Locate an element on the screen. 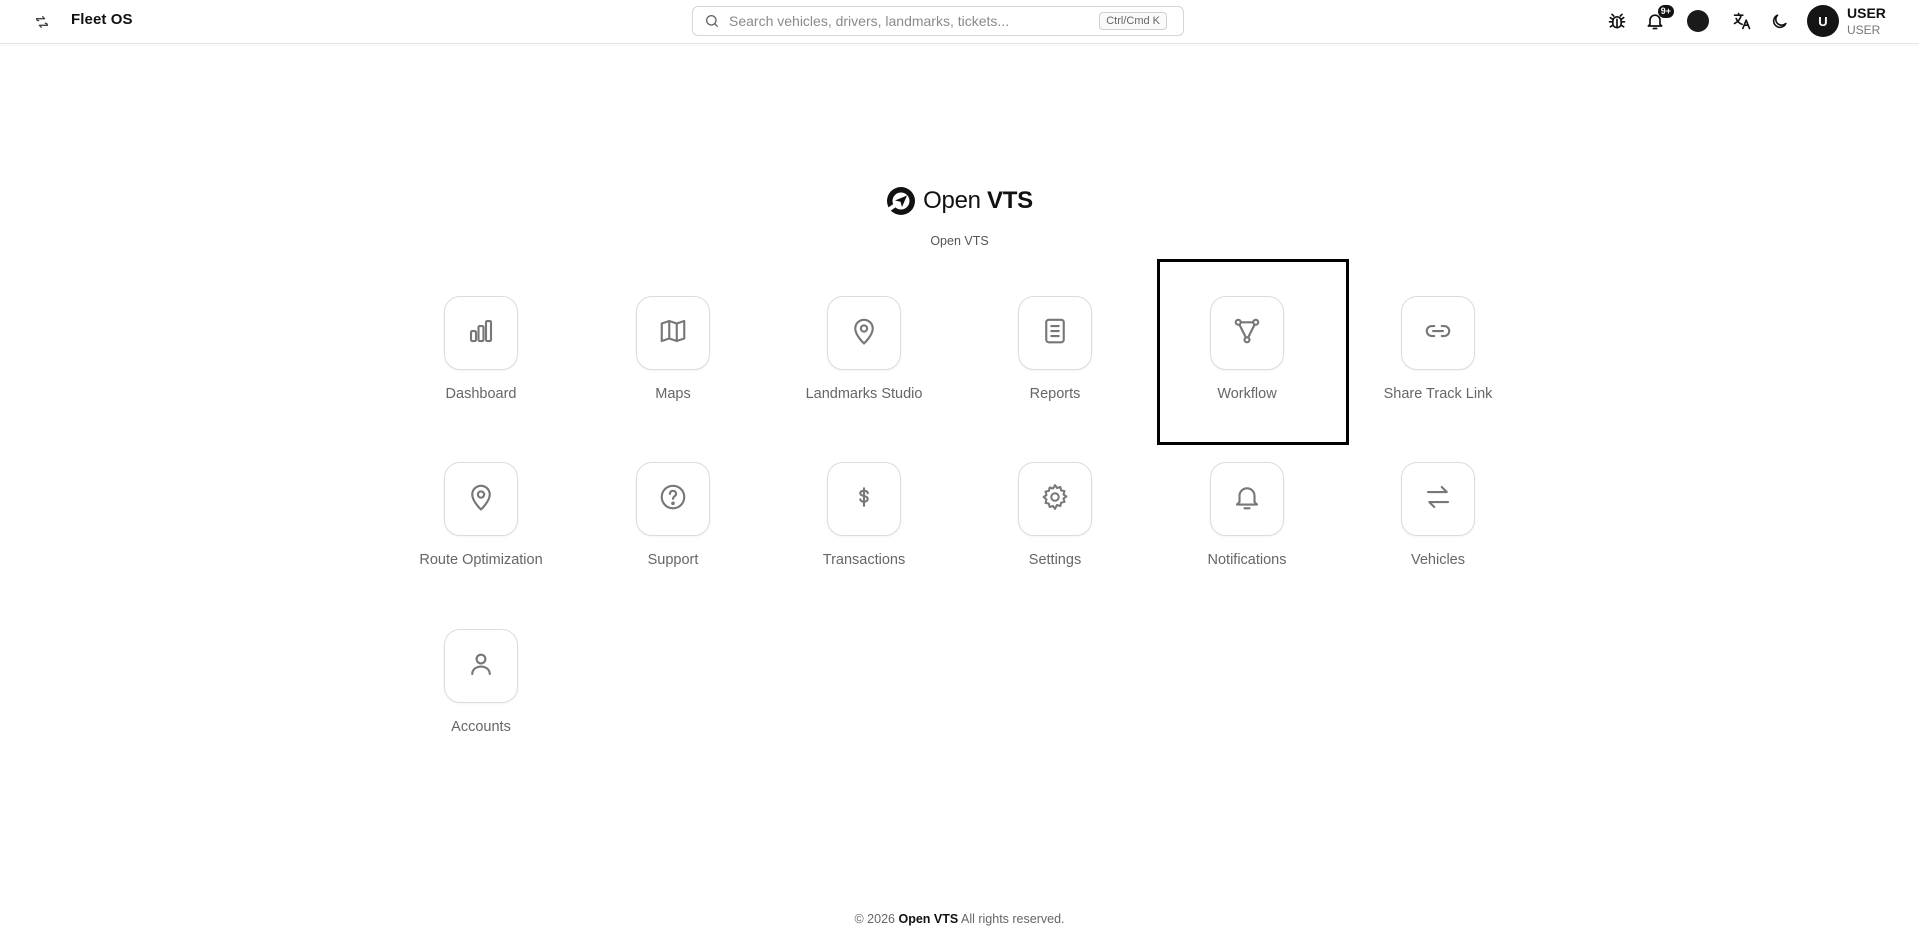  module-label: Workflow is located at coordinates (1247, 394).